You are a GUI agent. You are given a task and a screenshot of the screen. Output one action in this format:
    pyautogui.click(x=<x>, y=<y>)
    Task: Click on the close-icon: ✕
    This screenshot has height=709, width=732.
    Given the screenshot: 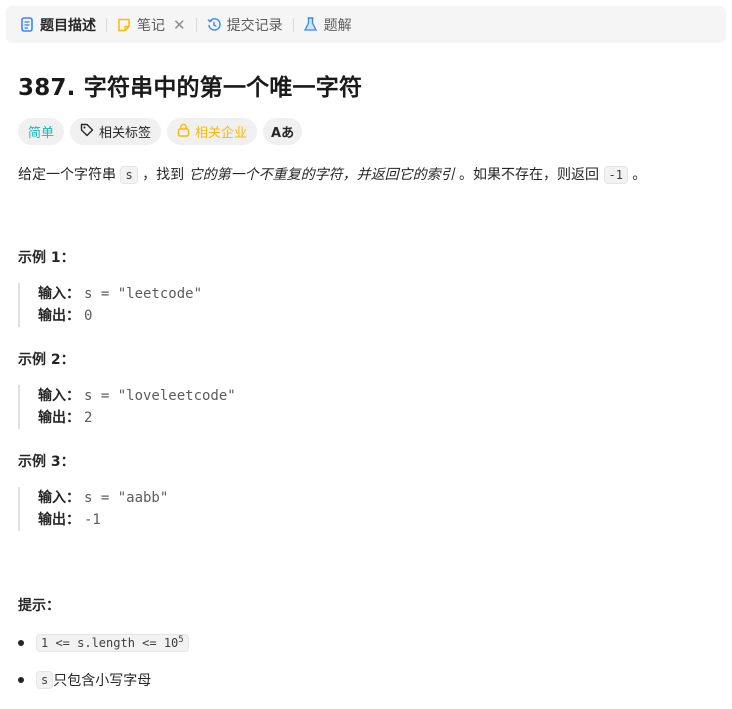 What is the action you would take?
    pyautogui.click(x=179, y=25)
    